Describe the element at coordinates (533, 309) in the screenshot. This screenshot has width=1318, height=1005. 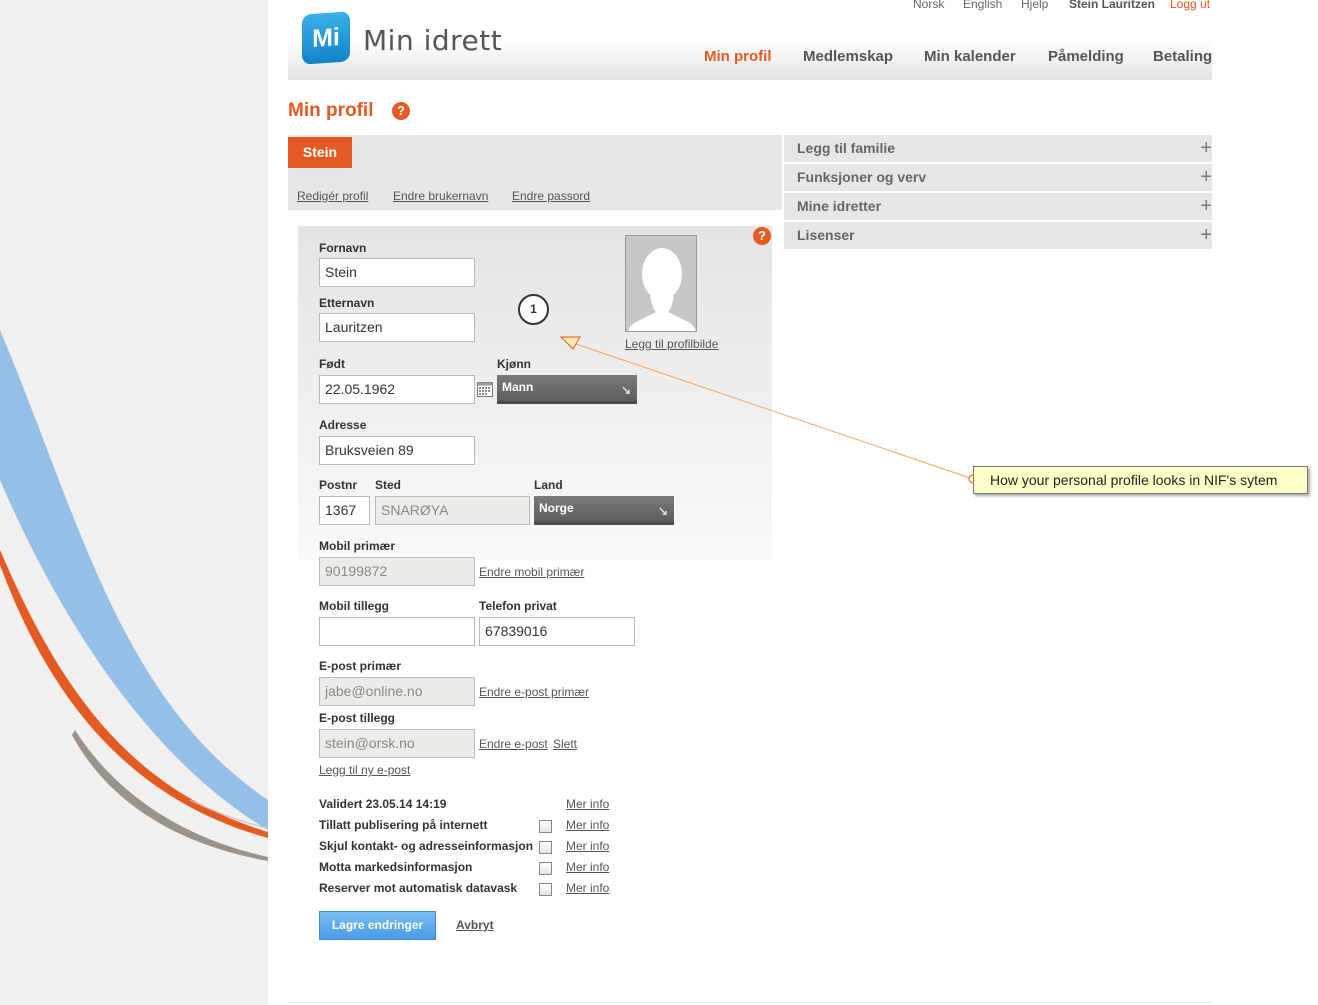
I see `annotation-number-badge: 1` at that location.